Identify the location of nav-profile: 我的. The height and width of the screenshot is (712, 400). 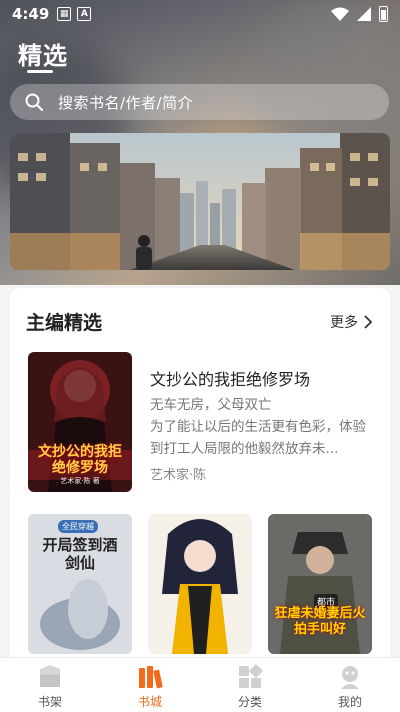
(350, 685).